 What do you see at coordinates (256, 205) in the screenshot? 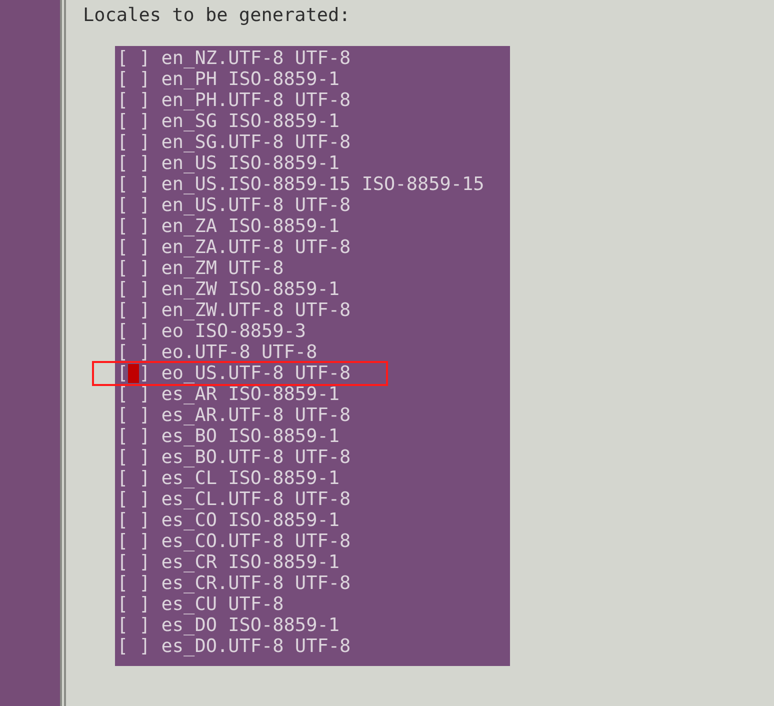
I see `locale-label: en_US.UTF-8 UTF-8` at bounding box center [256, 205].